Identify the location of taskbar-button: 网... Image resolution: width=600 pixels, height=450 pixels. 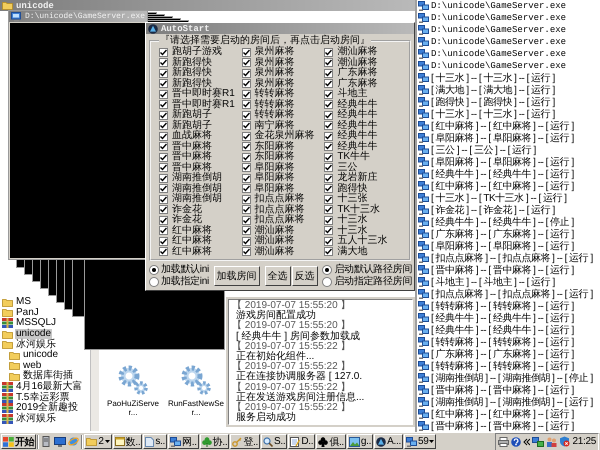
(183, 441).